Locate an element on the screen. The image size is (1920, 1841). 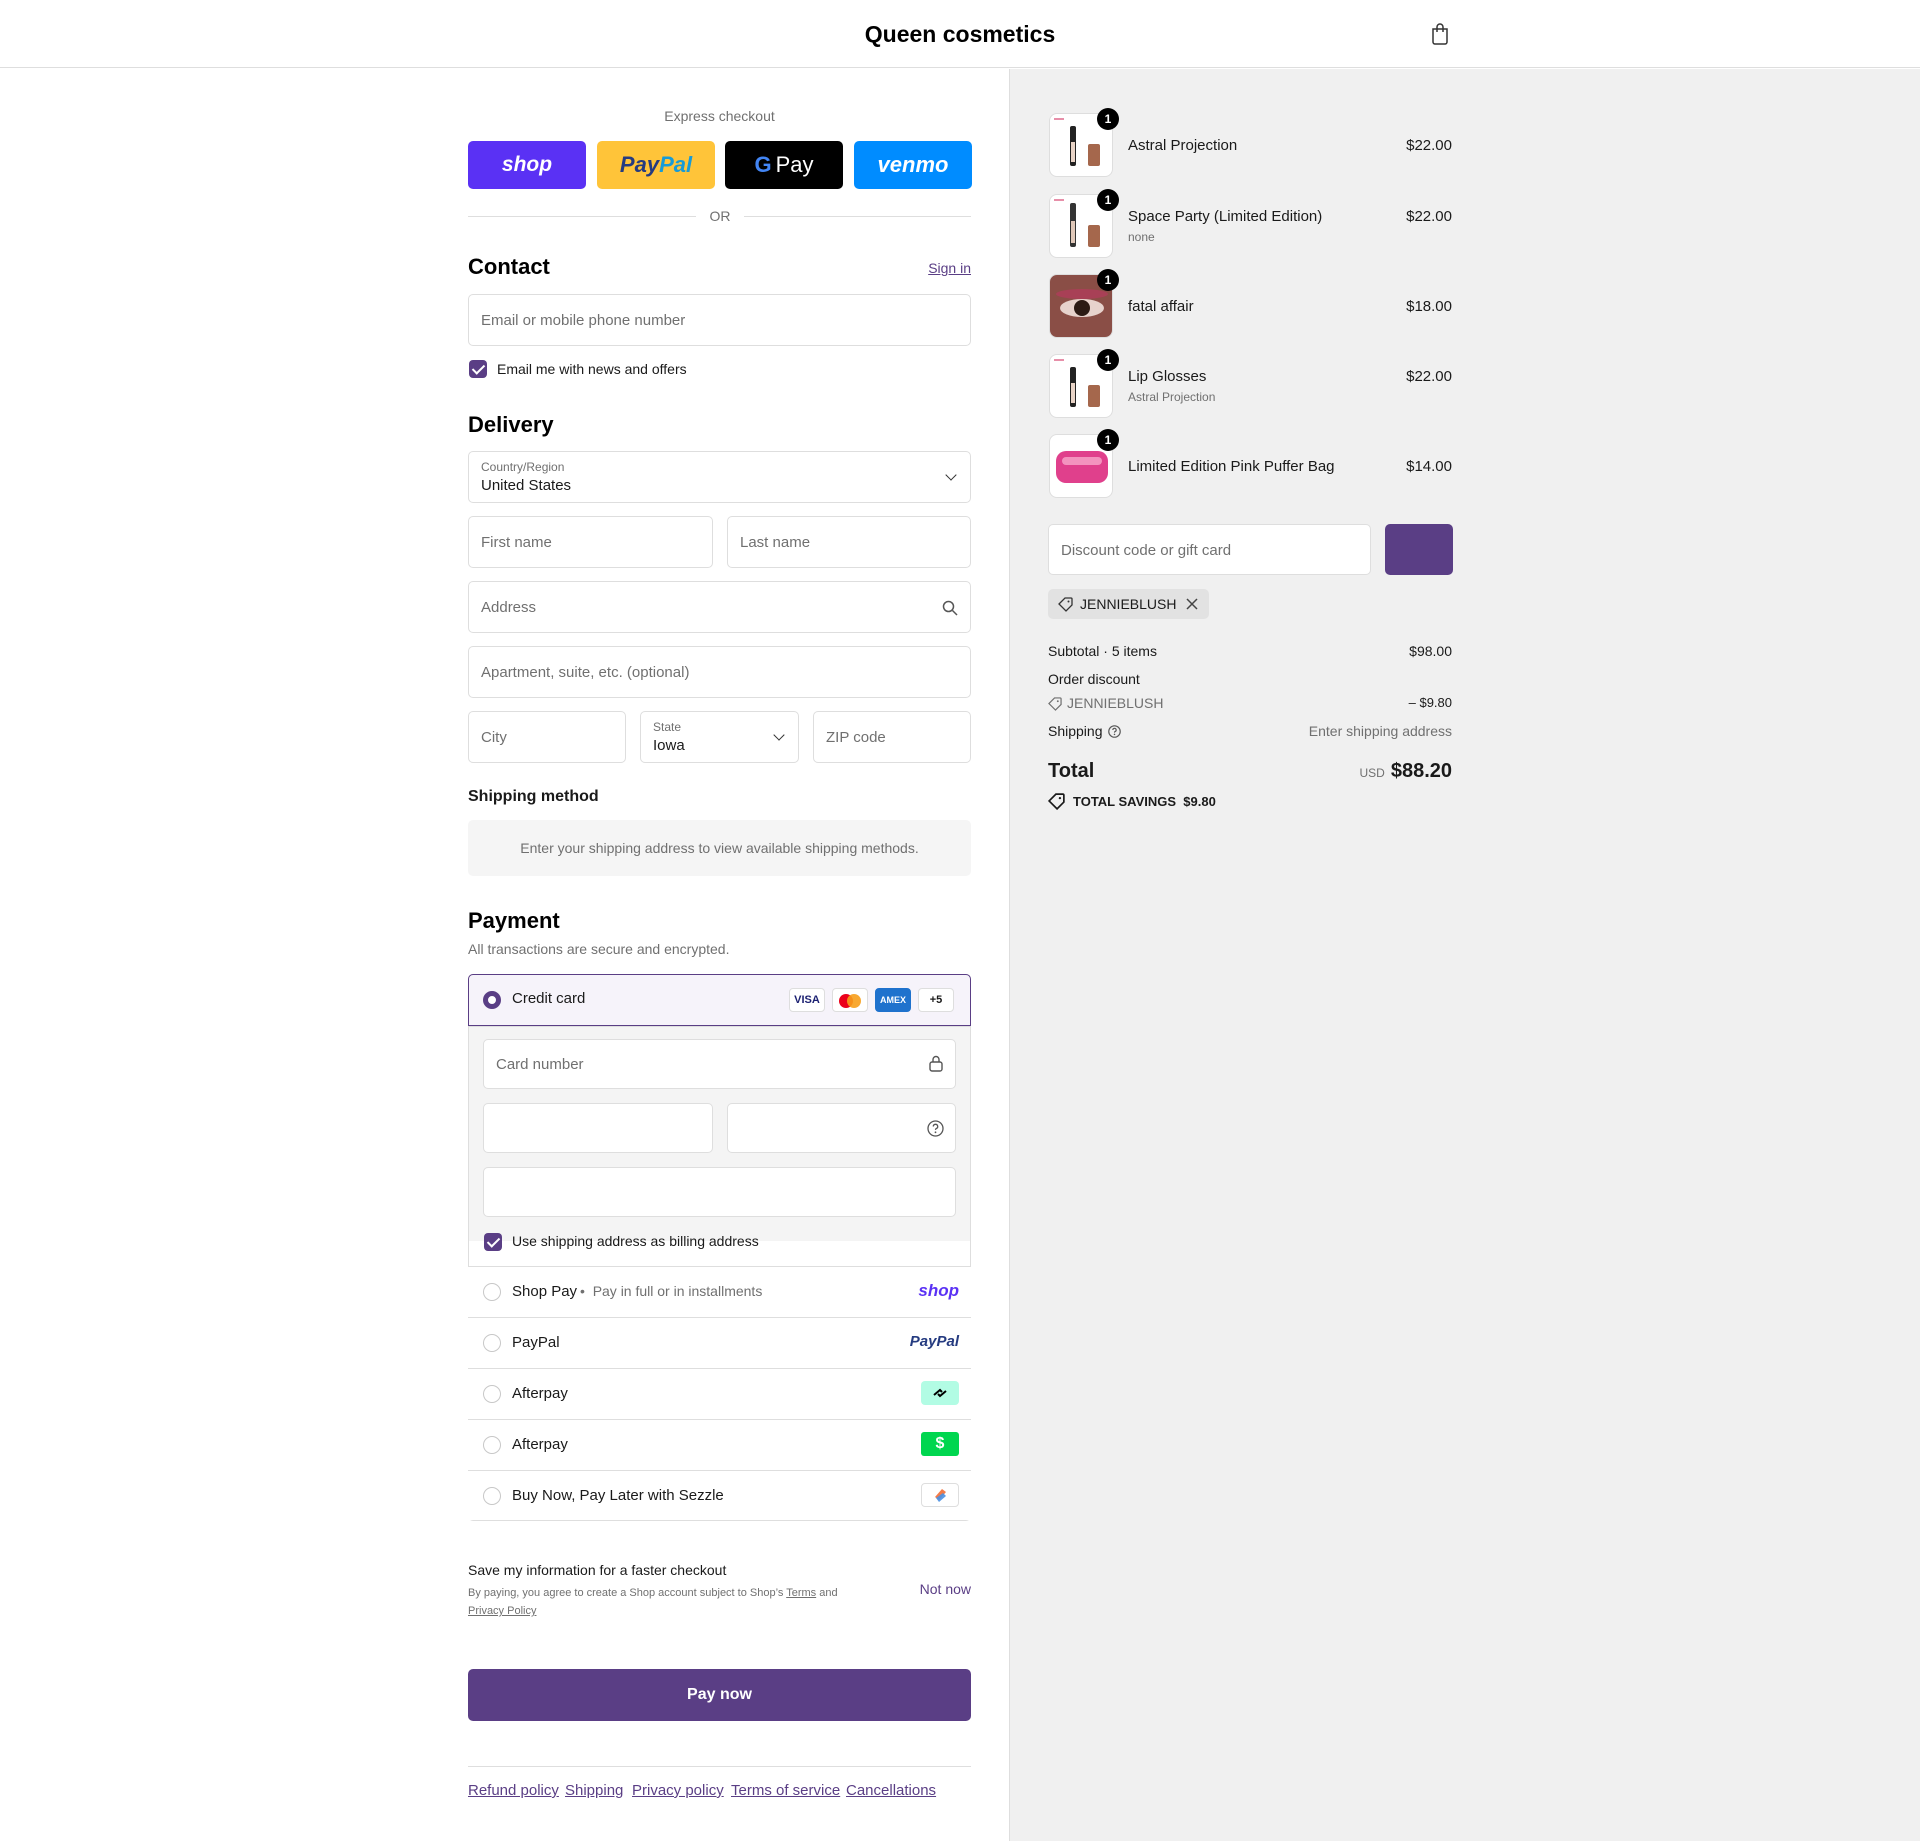
total-label: Total is located at coordinates (1071, 771).